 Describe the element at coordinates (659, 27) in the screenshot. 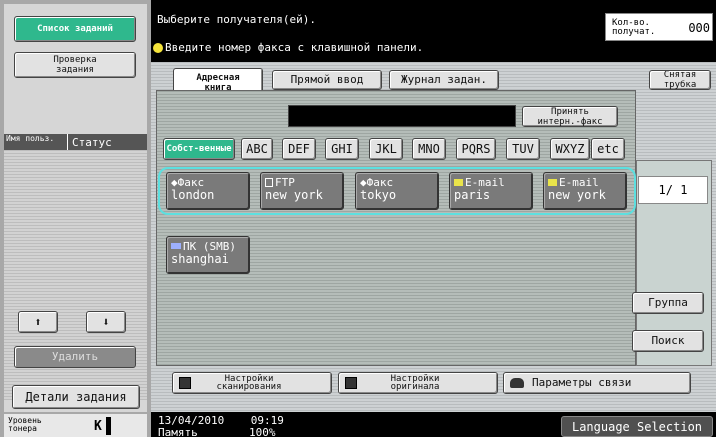

I see `recipient-count: Кол-во. получат. 000` at that location.